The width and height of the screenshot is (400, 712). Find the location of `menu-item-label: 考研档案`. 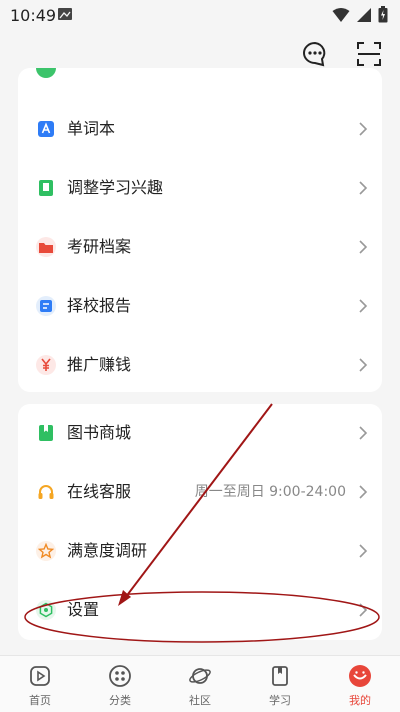

menu-item-label: 考研档案 is located at coordinates (99, 246).